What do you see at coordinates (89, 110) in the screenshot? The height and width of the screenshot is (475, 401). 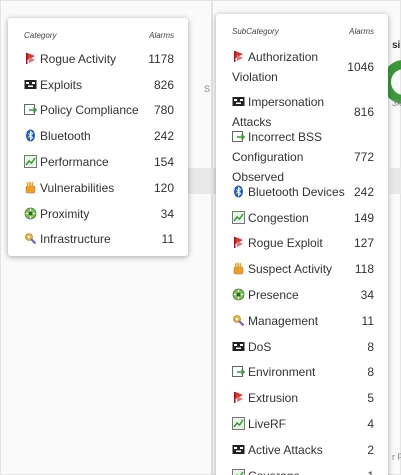 I see `category-label-text: Policy Compliance` at bounding box center [89, 110].